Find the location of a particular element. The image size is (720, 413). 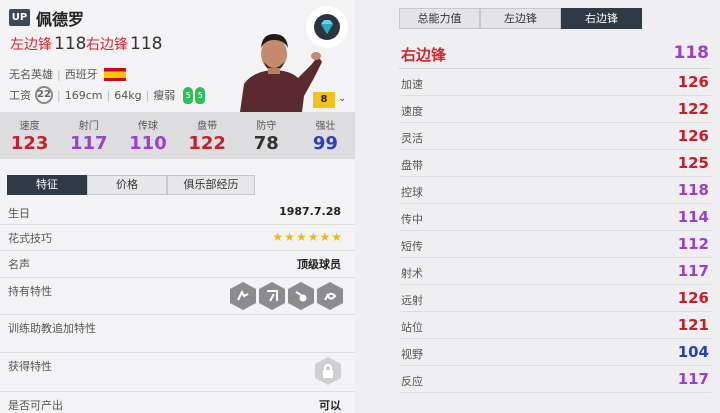

enhance-level-badge: 8 is located at coordinates (324, 100).